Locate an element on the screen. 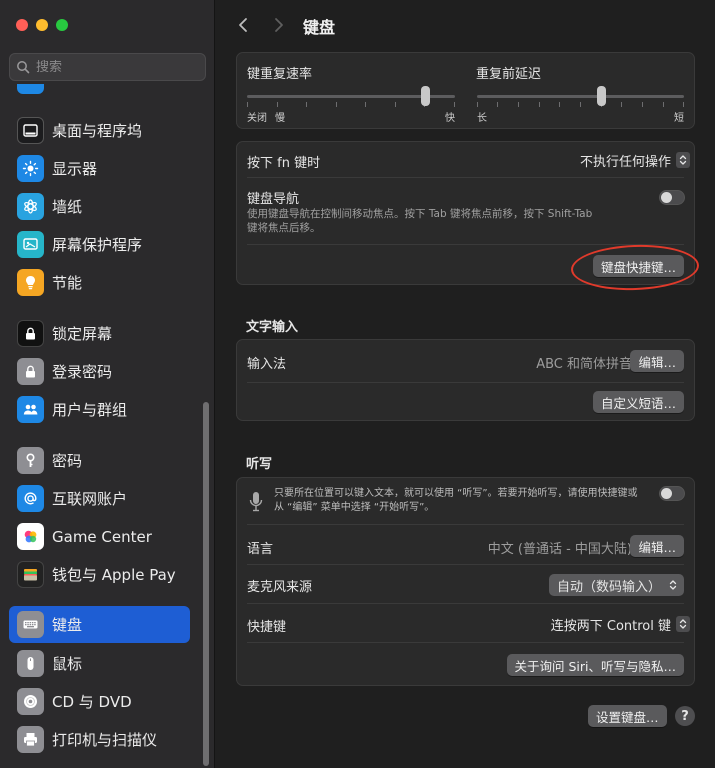 This screenshot has width=715, height=768. sidebar-item-label: 打印机与扫描仪 is located at coordinates (105, 740).